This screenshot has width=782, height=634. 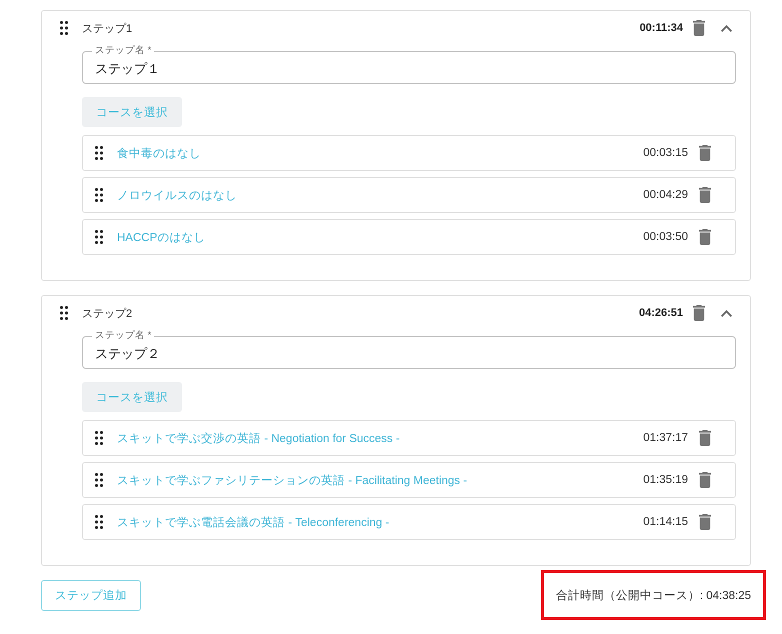 What do you see at coordinates (107, 29) in the screenshot?
I see `step-title: ステップ1` at bounding box center [107, 29].